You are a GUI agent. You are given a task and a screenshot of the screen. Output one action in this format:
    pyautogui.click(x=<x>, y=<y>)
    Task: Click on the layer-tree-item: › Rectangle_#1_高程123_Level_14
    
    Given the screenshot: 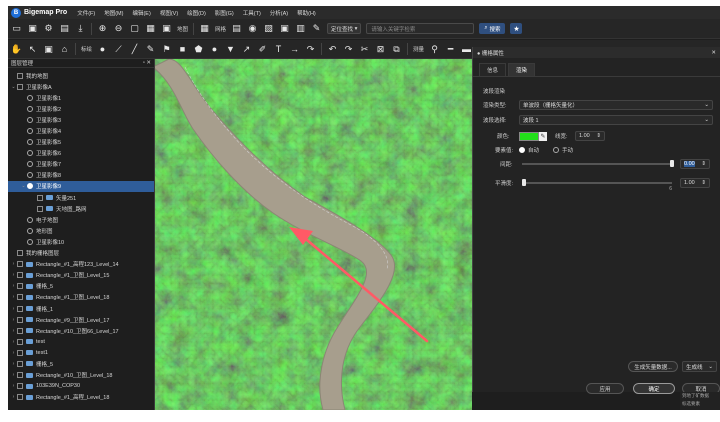 What is the action you would take?
    pyautogui.click(x=81, y=264)
    